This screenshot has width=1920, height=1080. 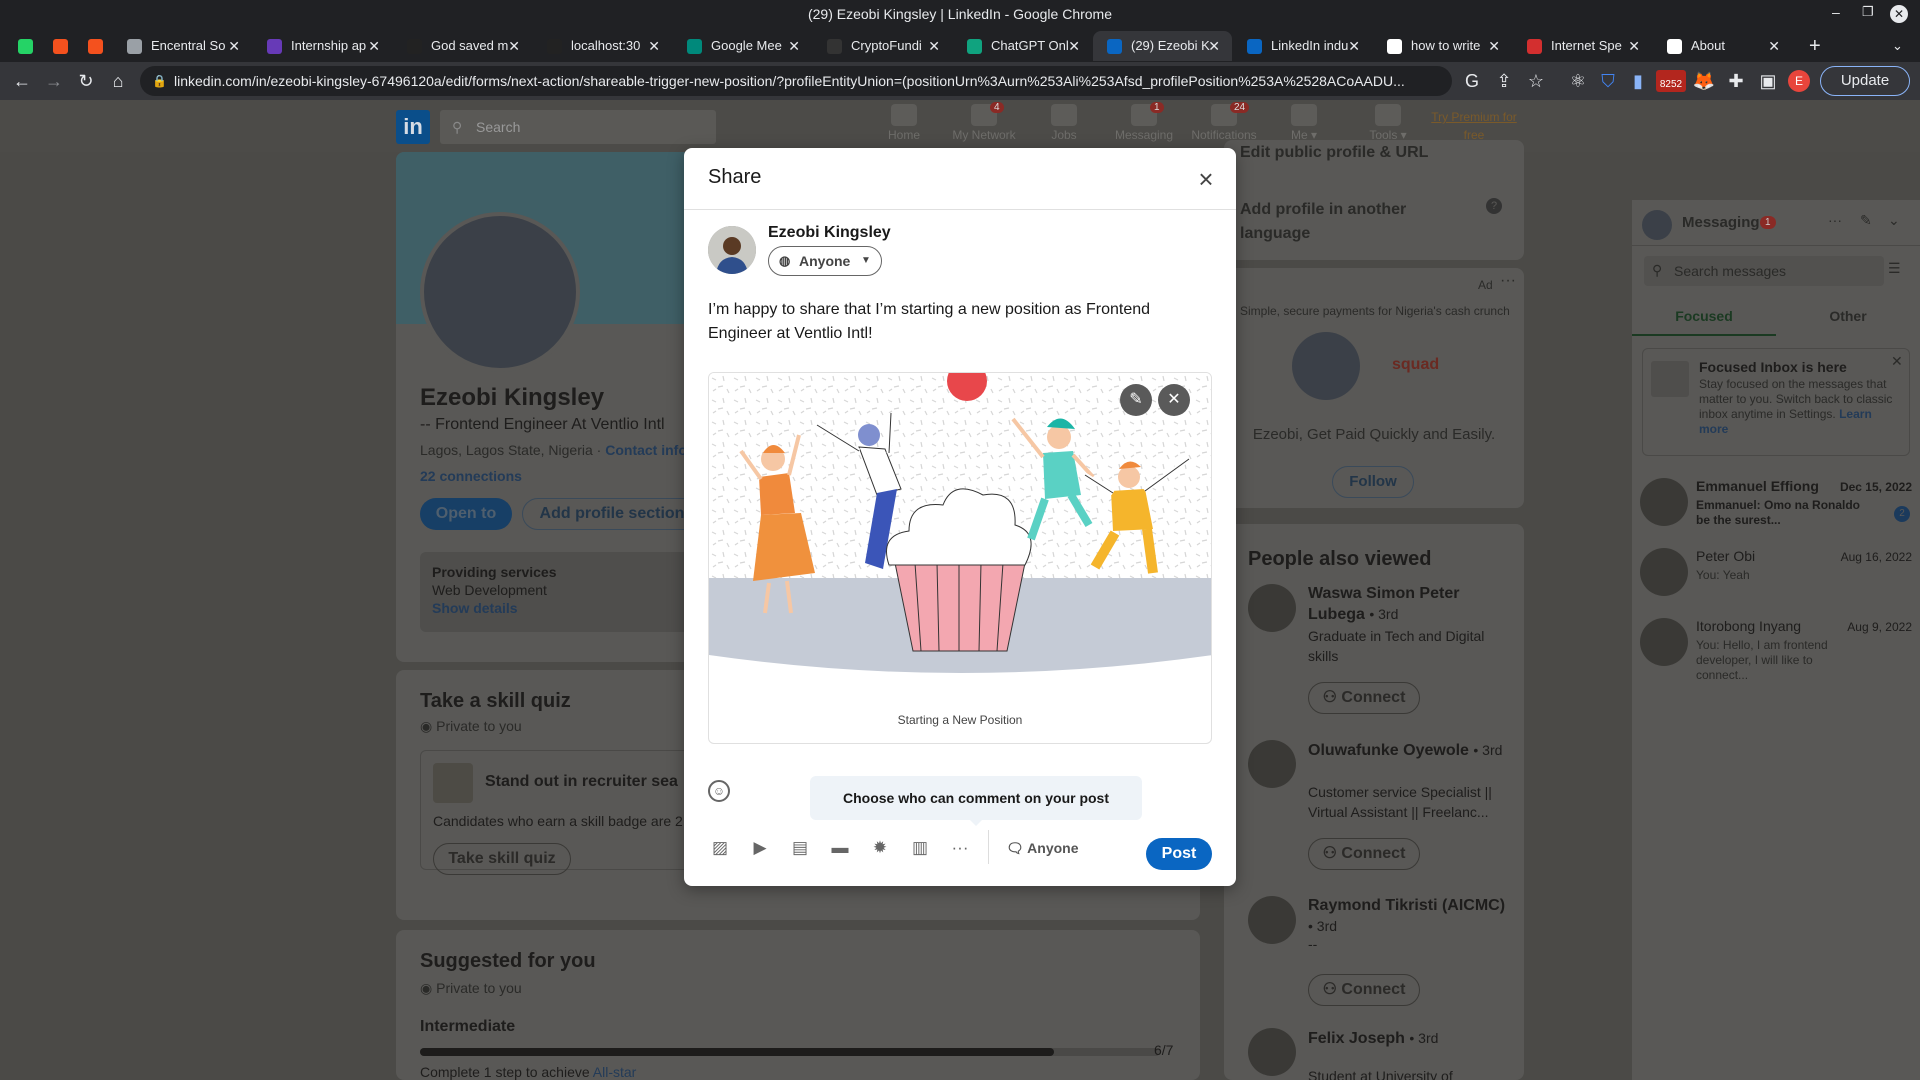 What do you see at coordinates (1494, 206) in the screenshot?
I see `help-icon: ?` at bounding box center [1494, 206].